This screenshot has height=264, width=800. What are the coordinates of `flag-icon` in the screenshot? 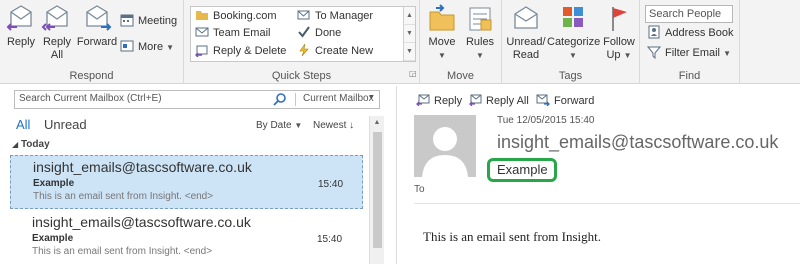 It's located at (619, 19).